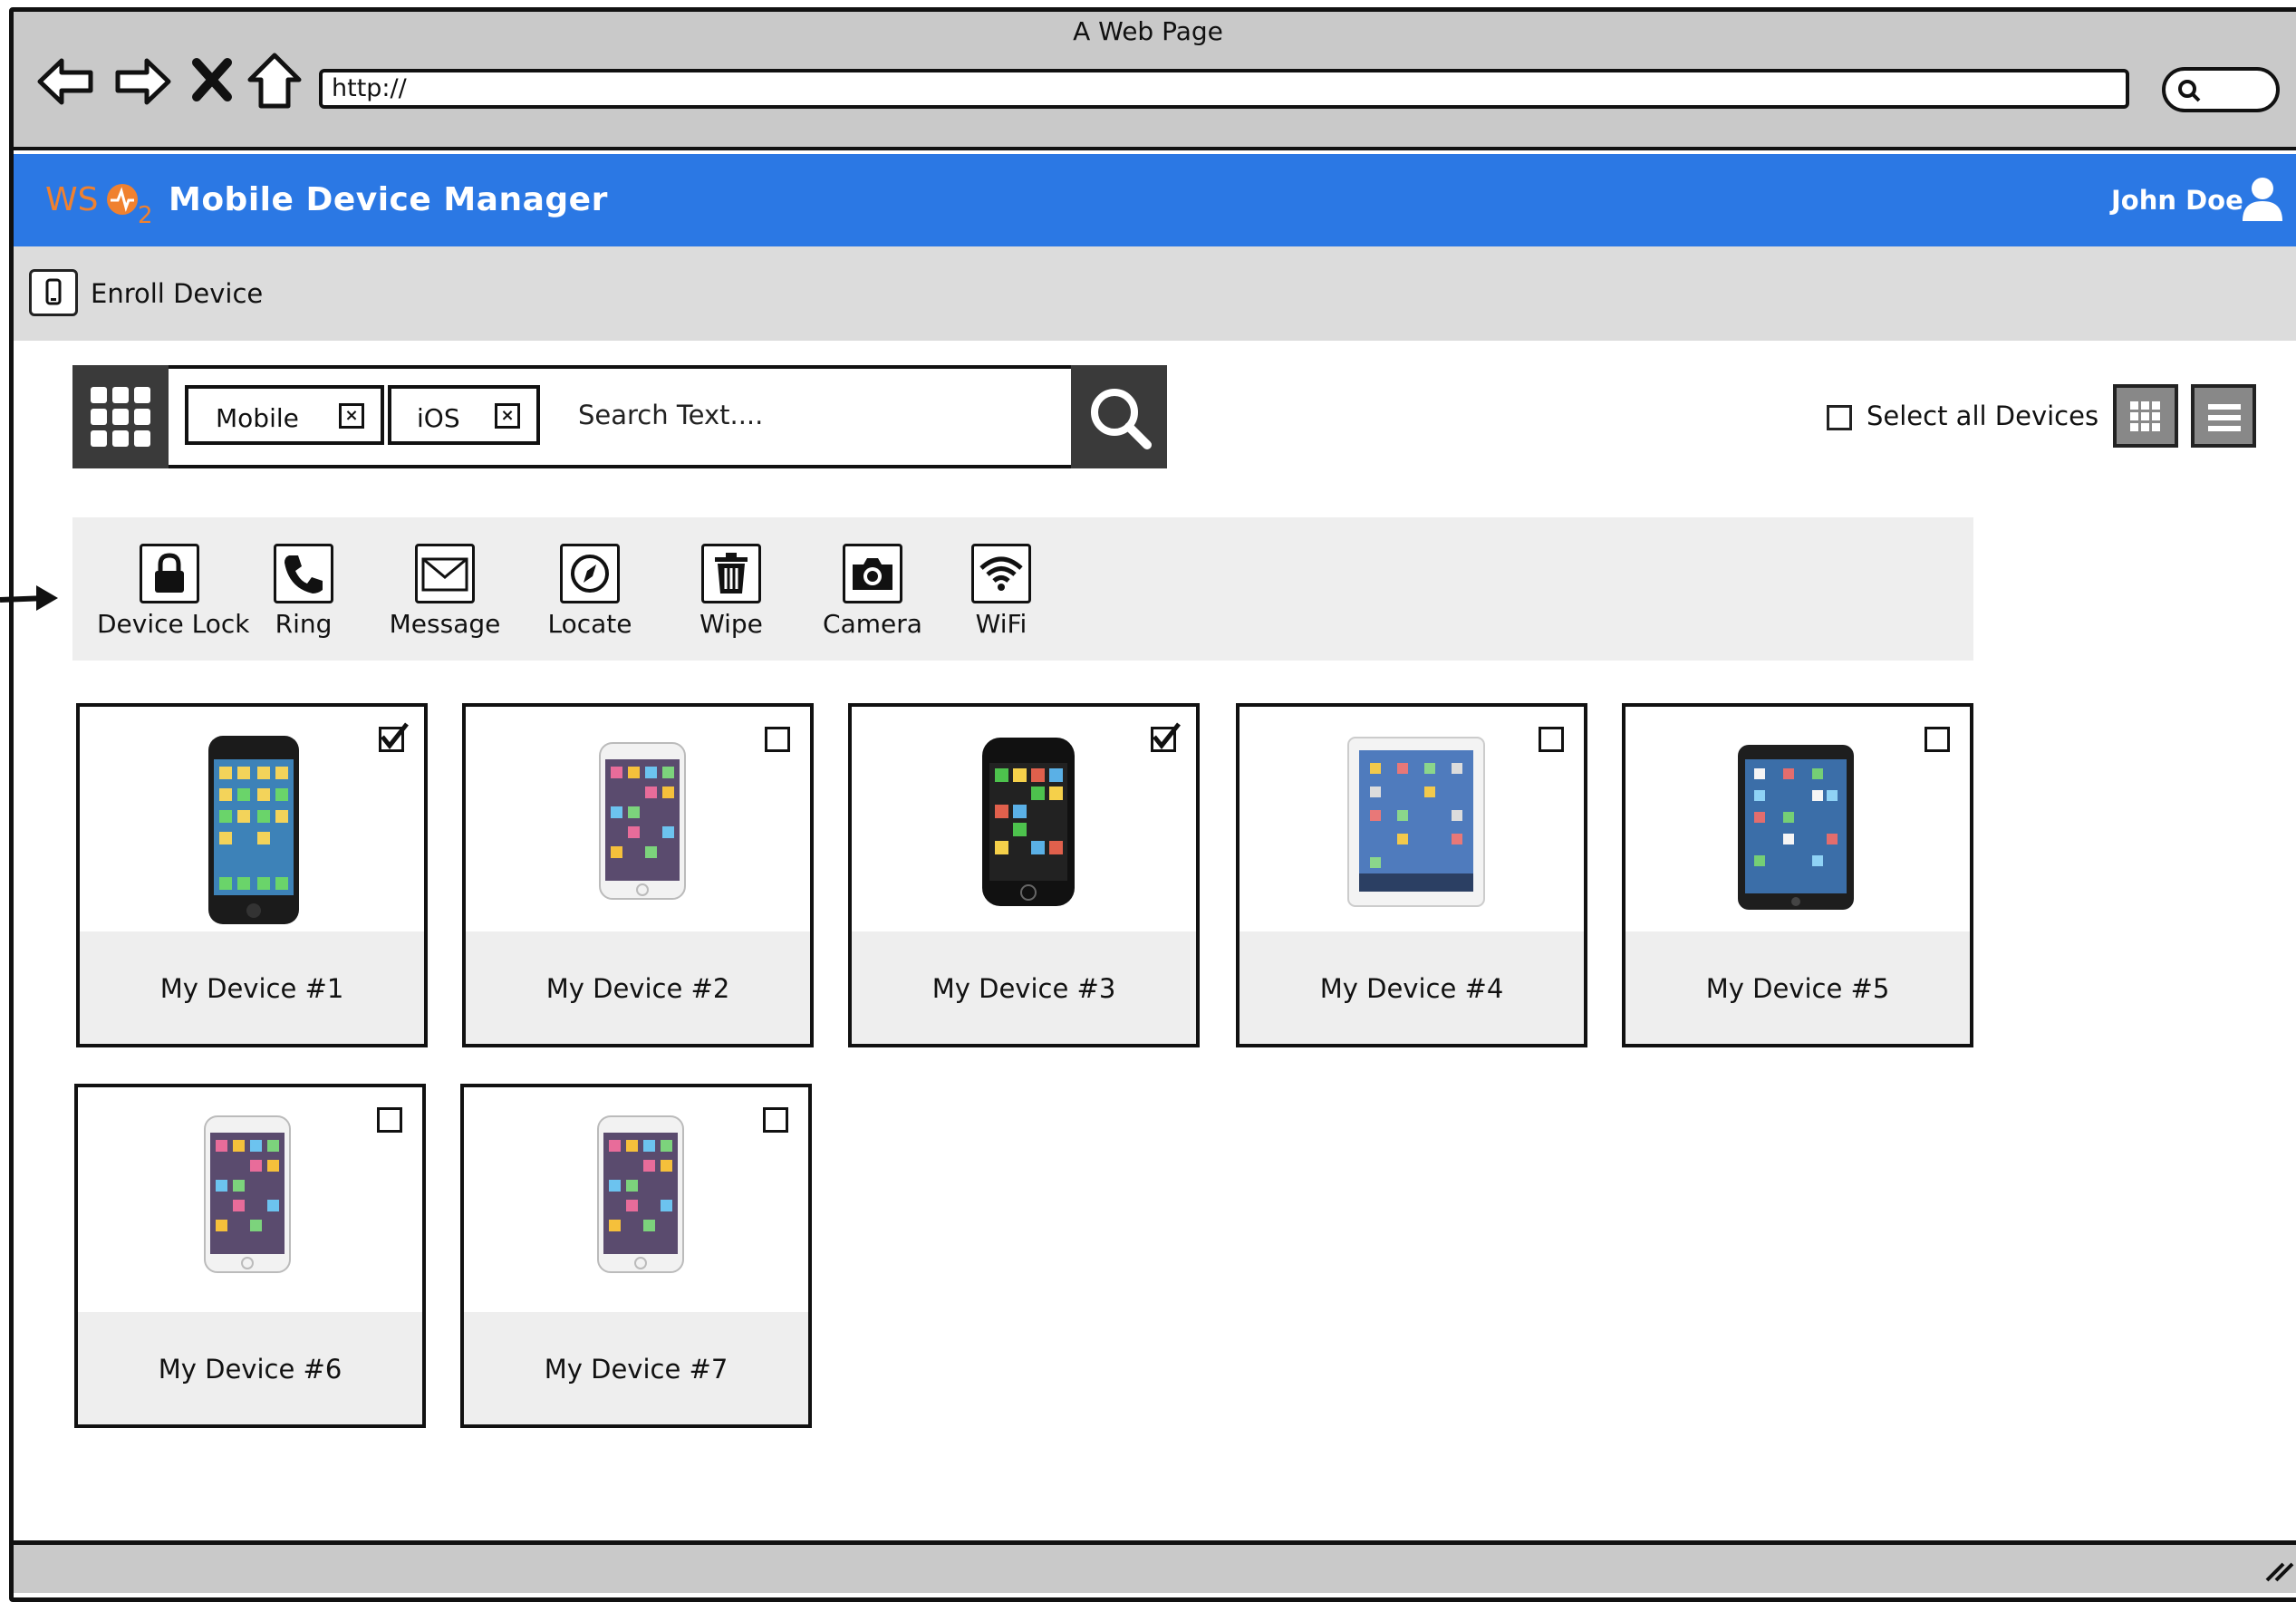 Image resolution: width=2296 pixels, height=1602 pixels. What do you see at coordinates (72, 200) in the screenshot?
I see `svg-text: WS` at bounding box center [72, 200].